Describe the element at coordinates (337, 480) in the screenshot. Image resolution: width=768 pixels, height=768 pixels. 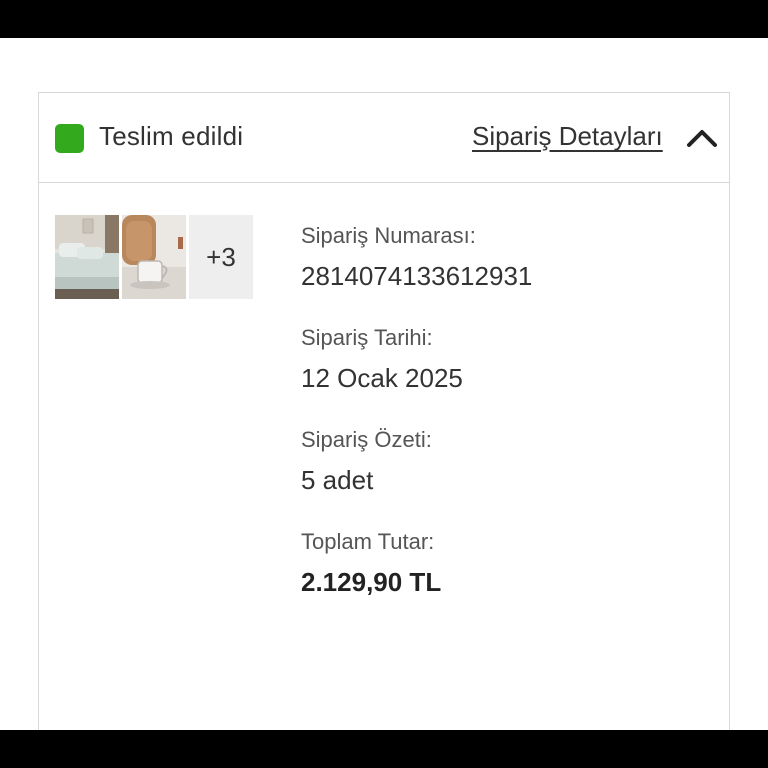
I see `order-summary-value: 5 adet` at that location.